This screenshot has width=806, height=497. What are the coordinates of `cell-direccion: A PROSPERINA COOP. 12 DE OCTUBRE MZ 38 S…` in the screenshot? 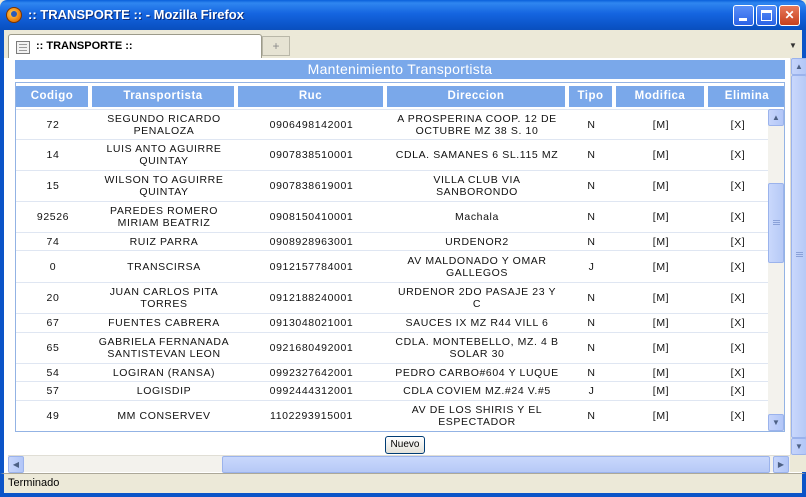 It's located at (477, 124).